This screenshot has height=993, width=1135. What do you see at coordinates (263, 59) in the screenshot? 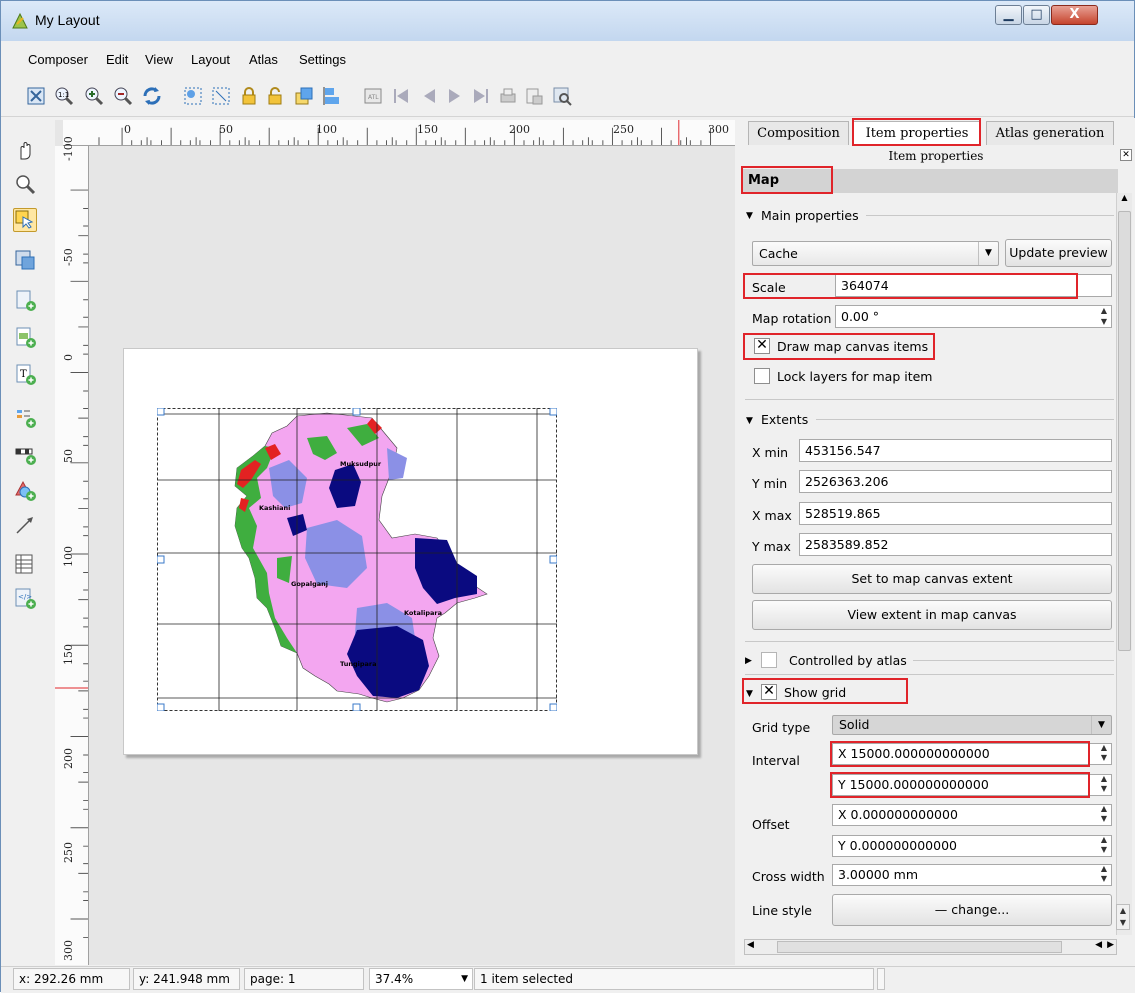
I see `menu-atlas: Atlas` at bounding box center [263, 59].